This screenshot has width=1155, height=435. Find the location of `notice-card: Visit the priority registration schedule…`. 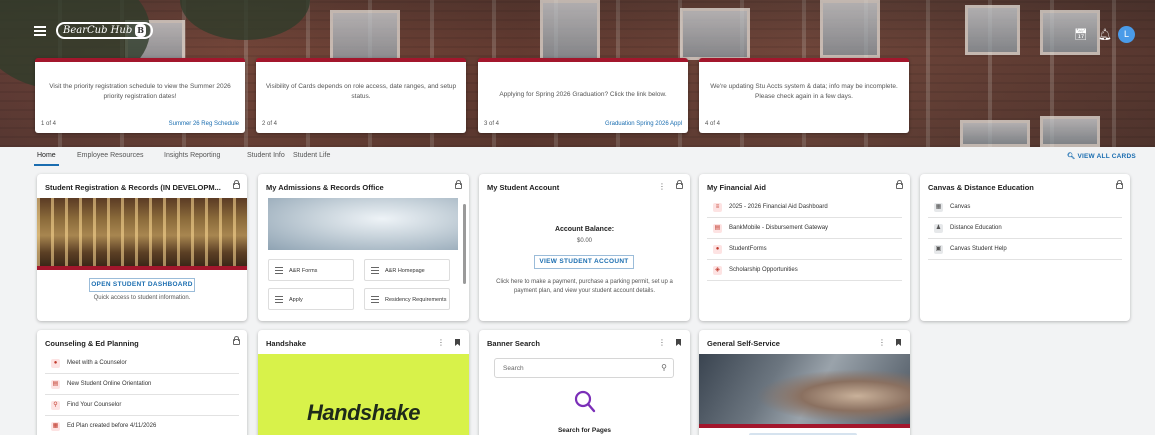

notice-card: Visit the priority registration schedule… is located at coordinates (140, 95).